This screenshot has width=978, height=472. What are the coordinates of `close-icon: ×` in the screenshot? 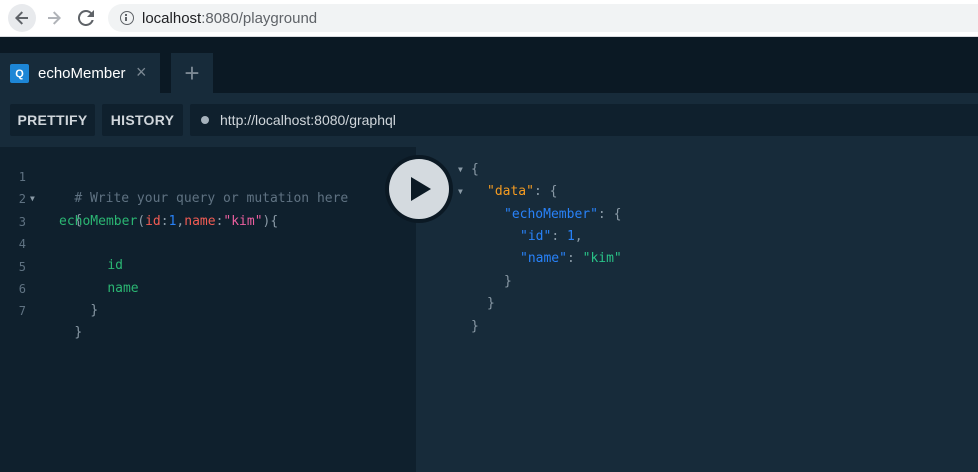 It's located at (141, 72).